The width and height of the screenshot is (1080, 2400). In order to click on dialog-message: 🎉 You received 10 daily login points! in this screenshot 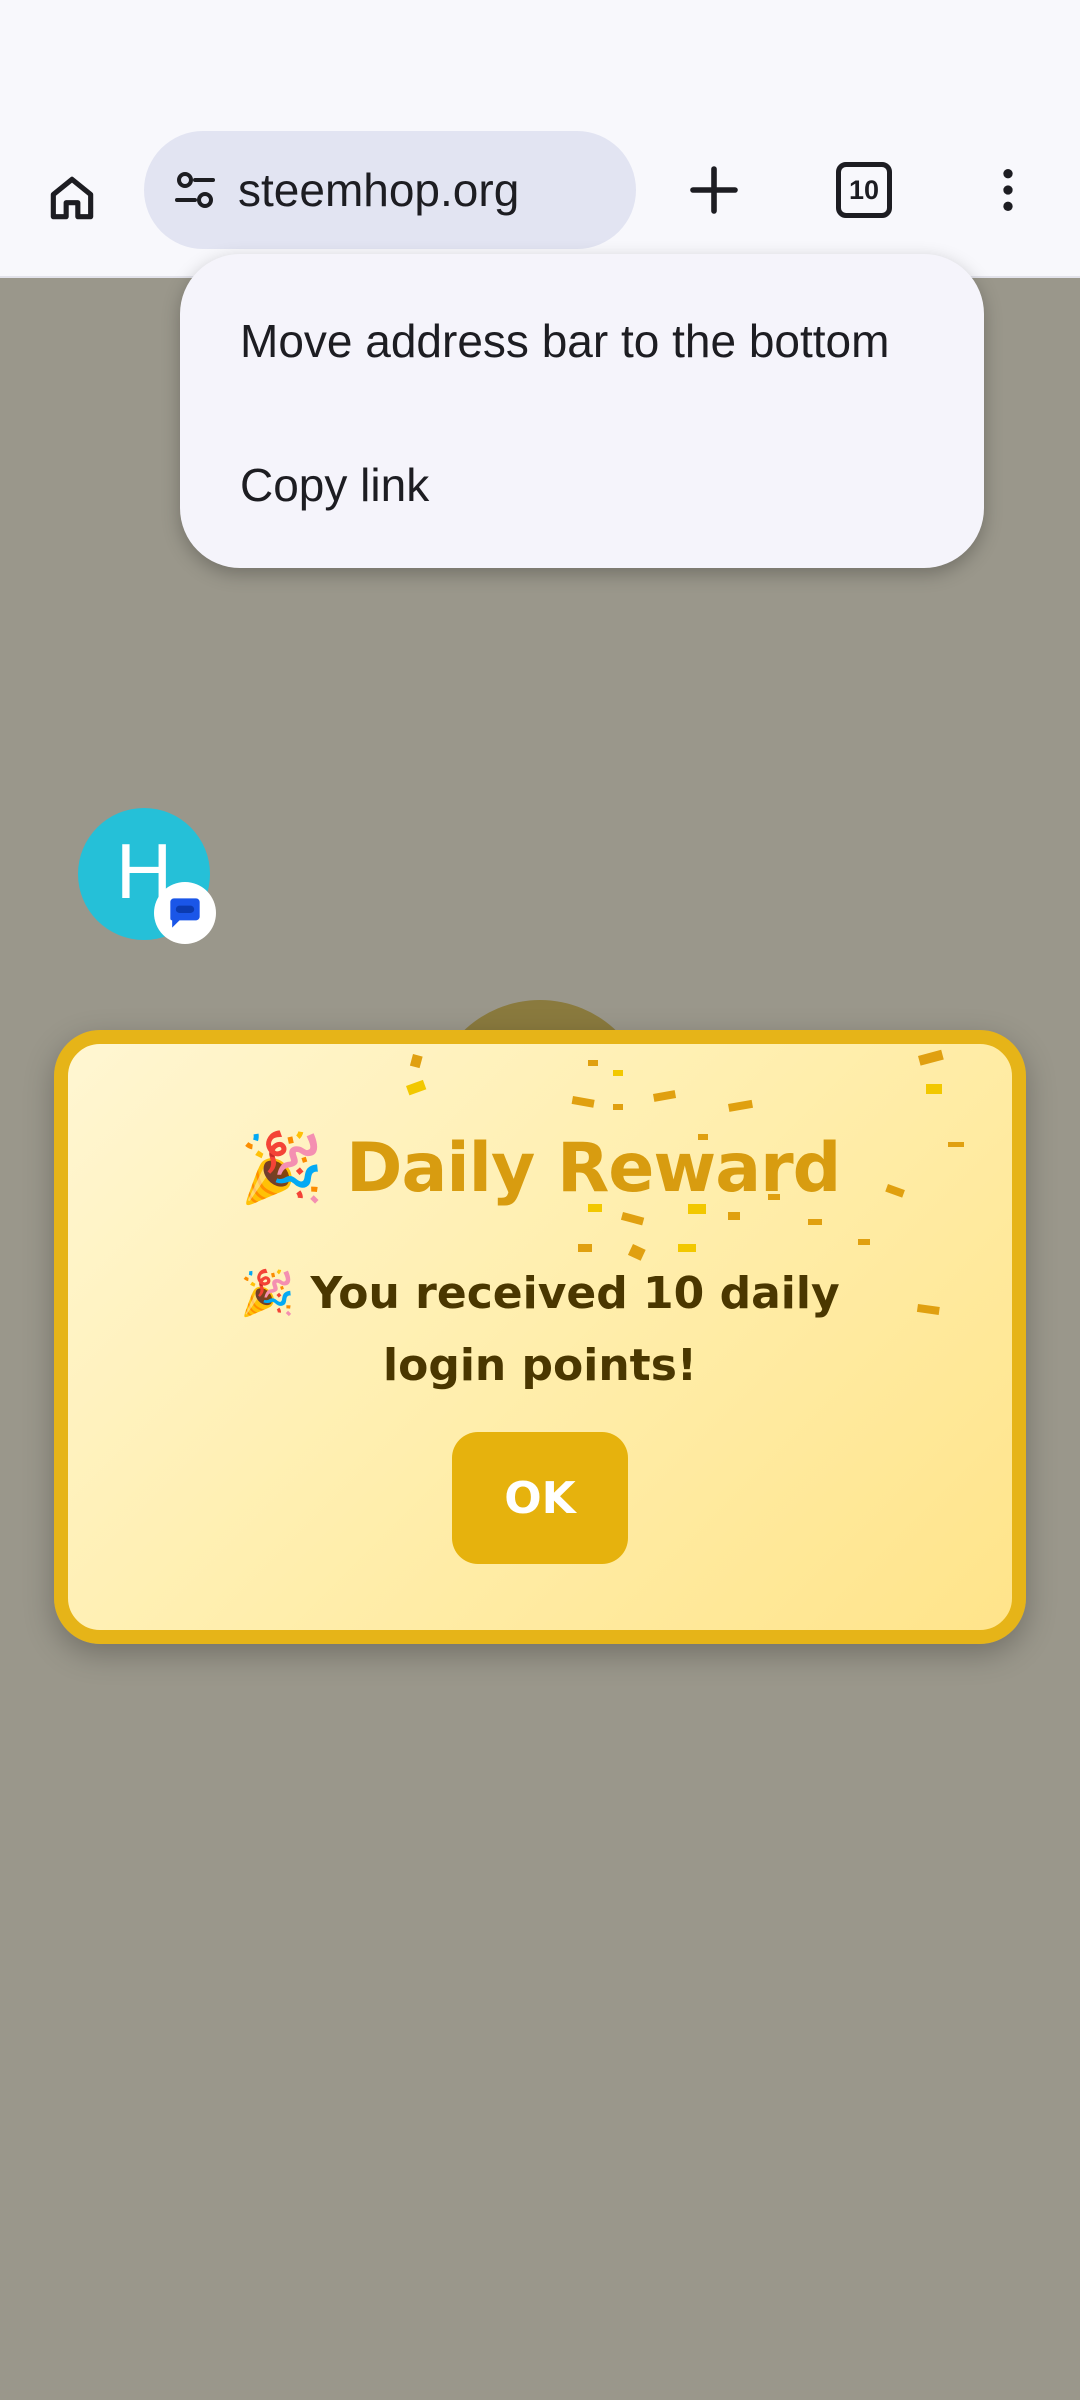, I will do `click(540, 1330)`.